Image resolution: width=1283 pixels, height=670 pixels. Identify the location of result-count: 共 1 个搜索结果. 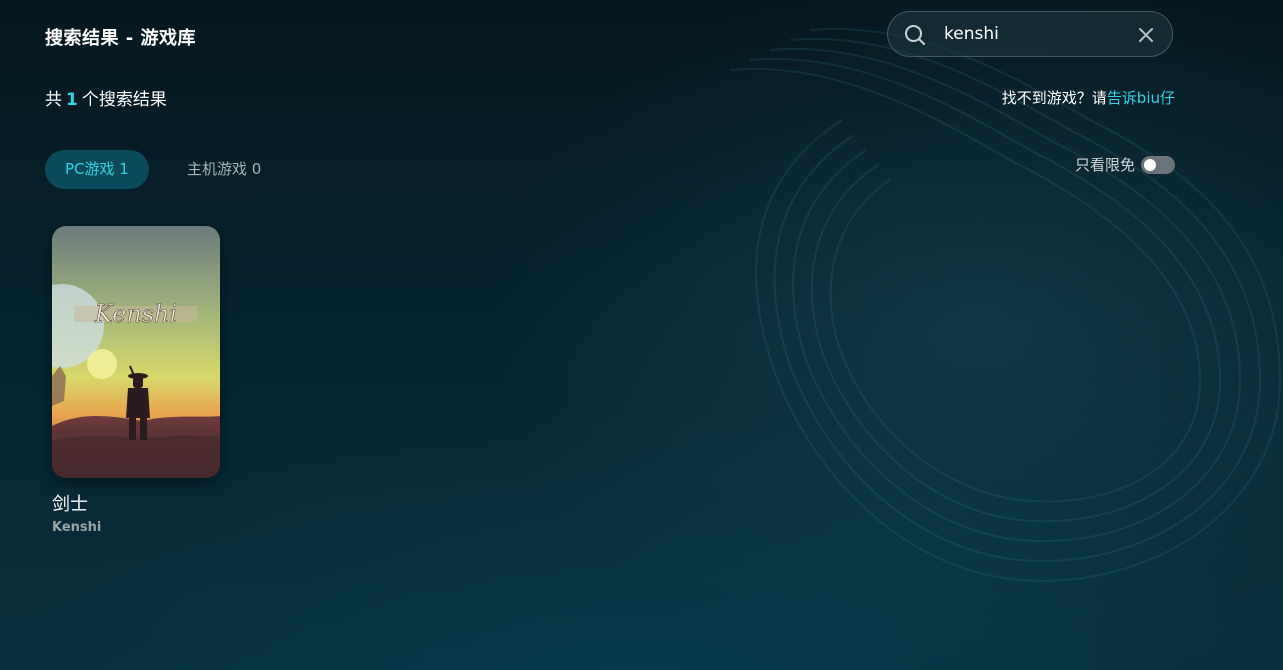
(106, 97).